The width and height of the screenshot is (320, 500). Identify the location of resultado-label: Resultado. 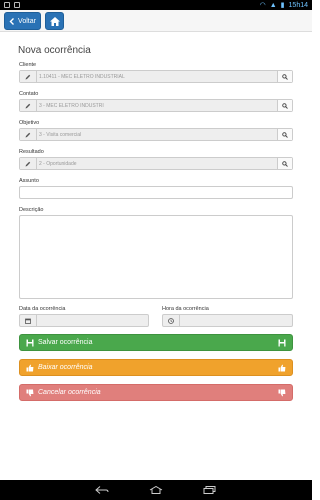
(31, 152).